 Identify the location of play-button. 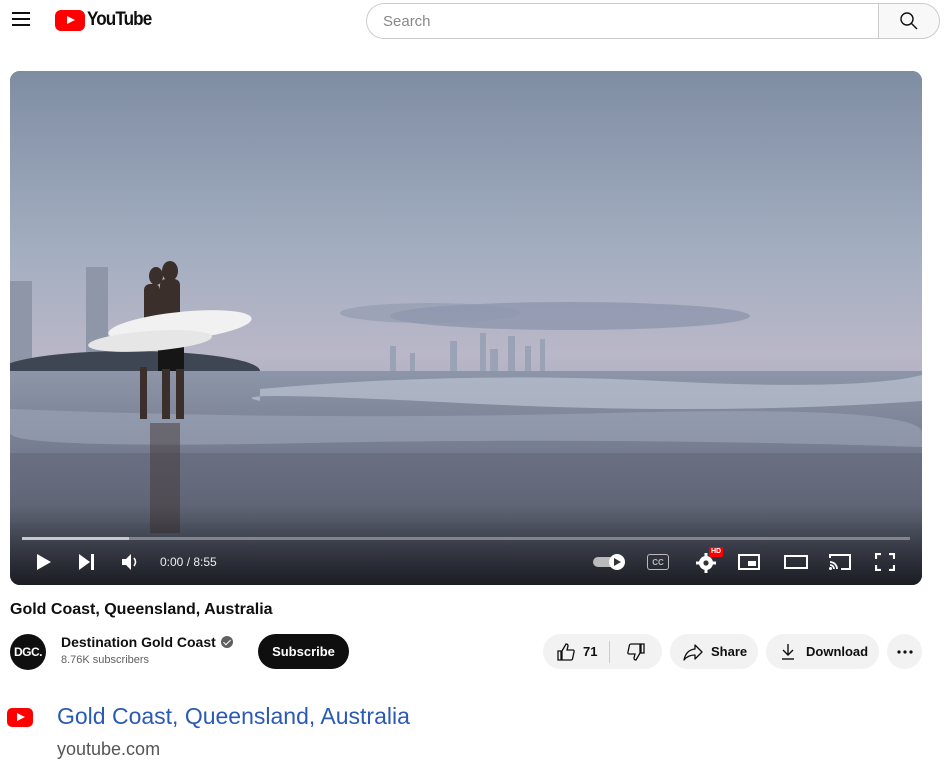
(44, 562).